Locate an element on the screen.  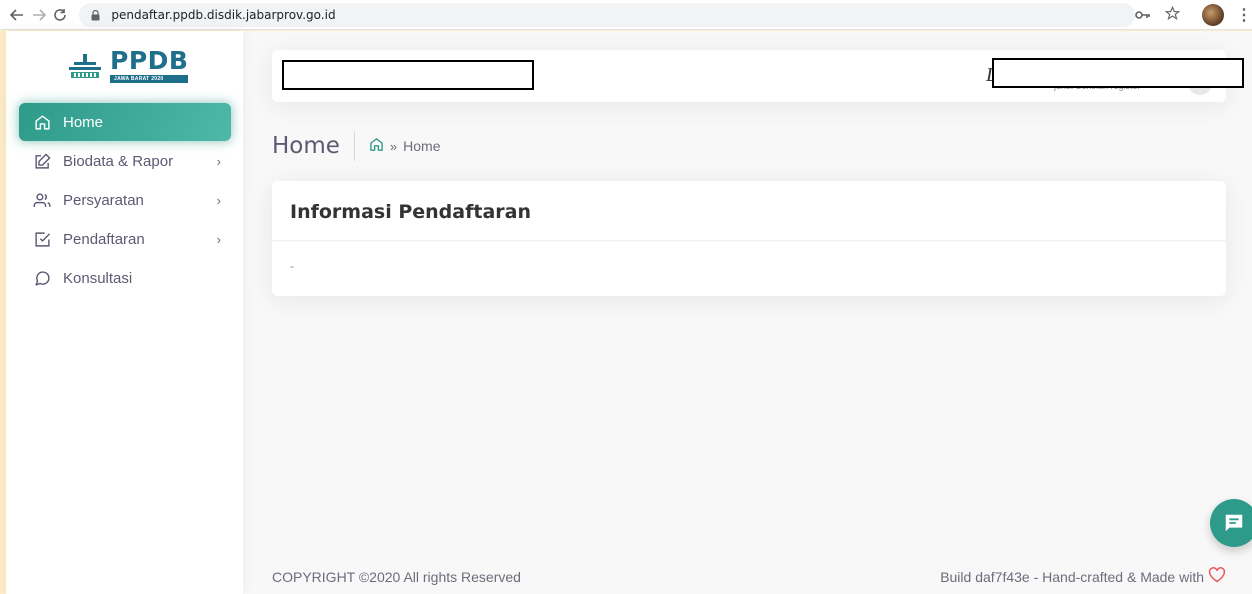
ppdb-logo: PPDB JAWA BARAT 2020 is located at coordinates (127, 64).